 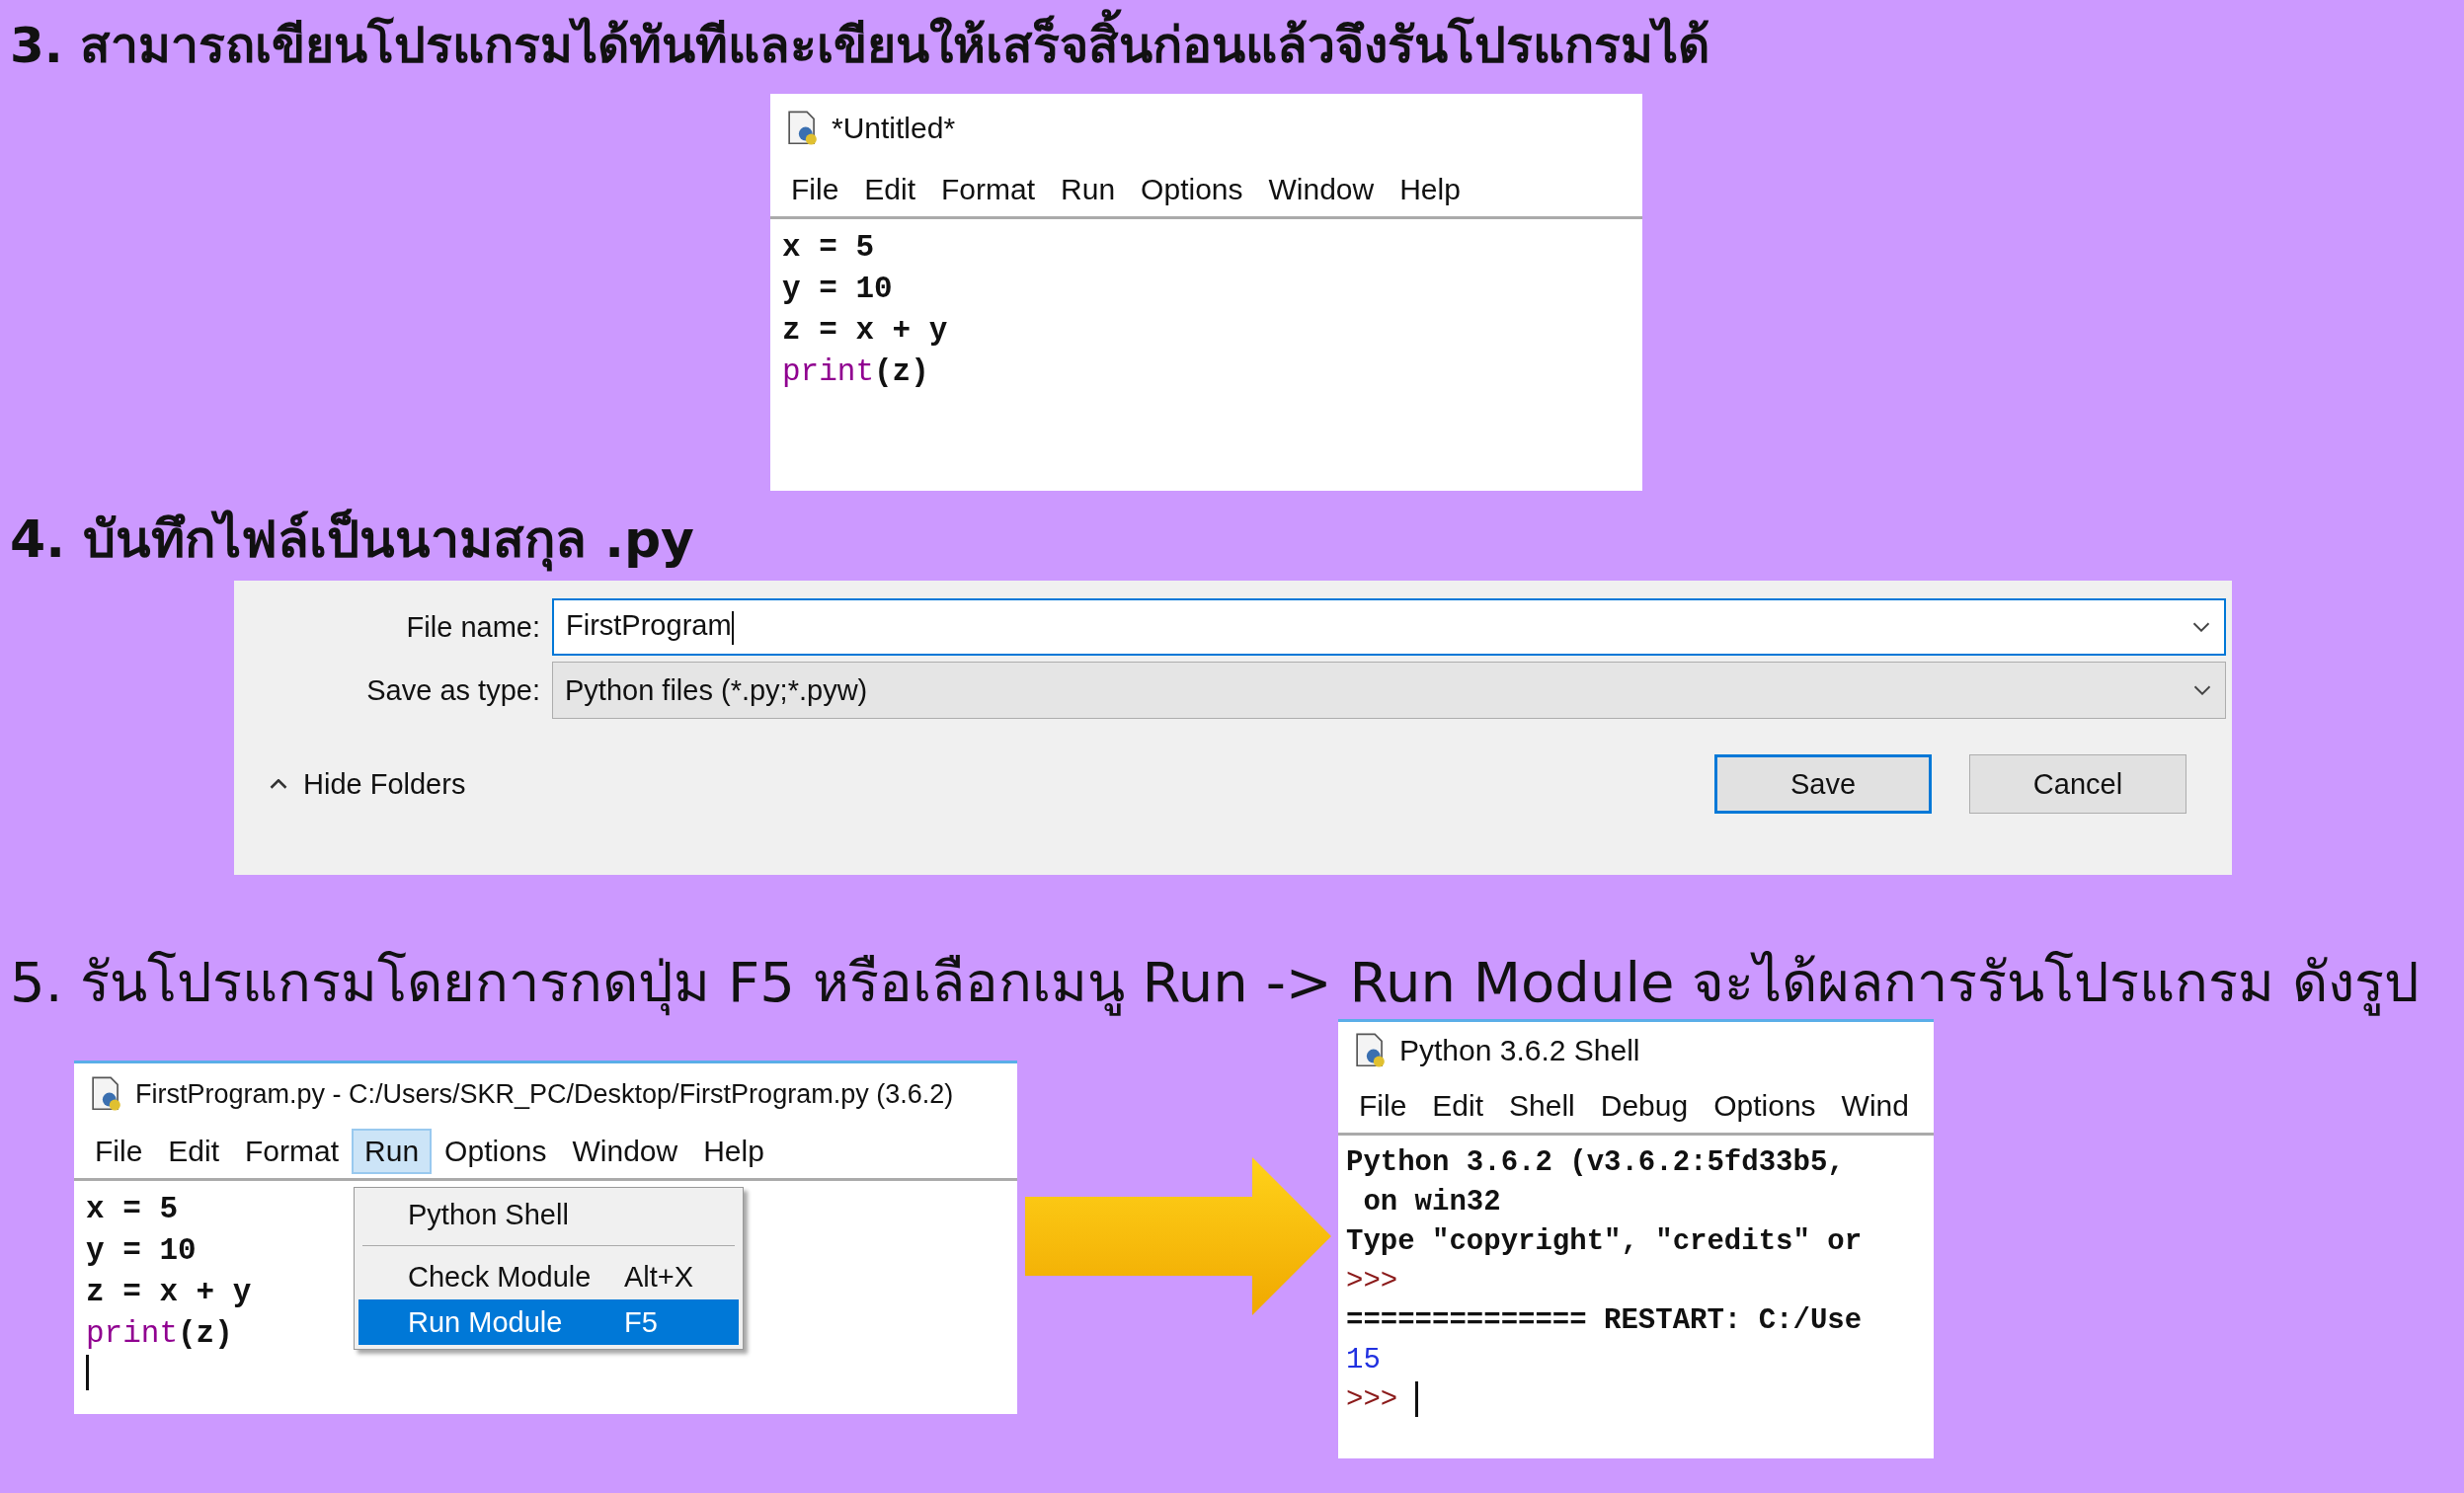 What do you see at coordinates (278, 784) in the screenshot?
I see `chevron-up-icon` at bounding box center [278, 784].